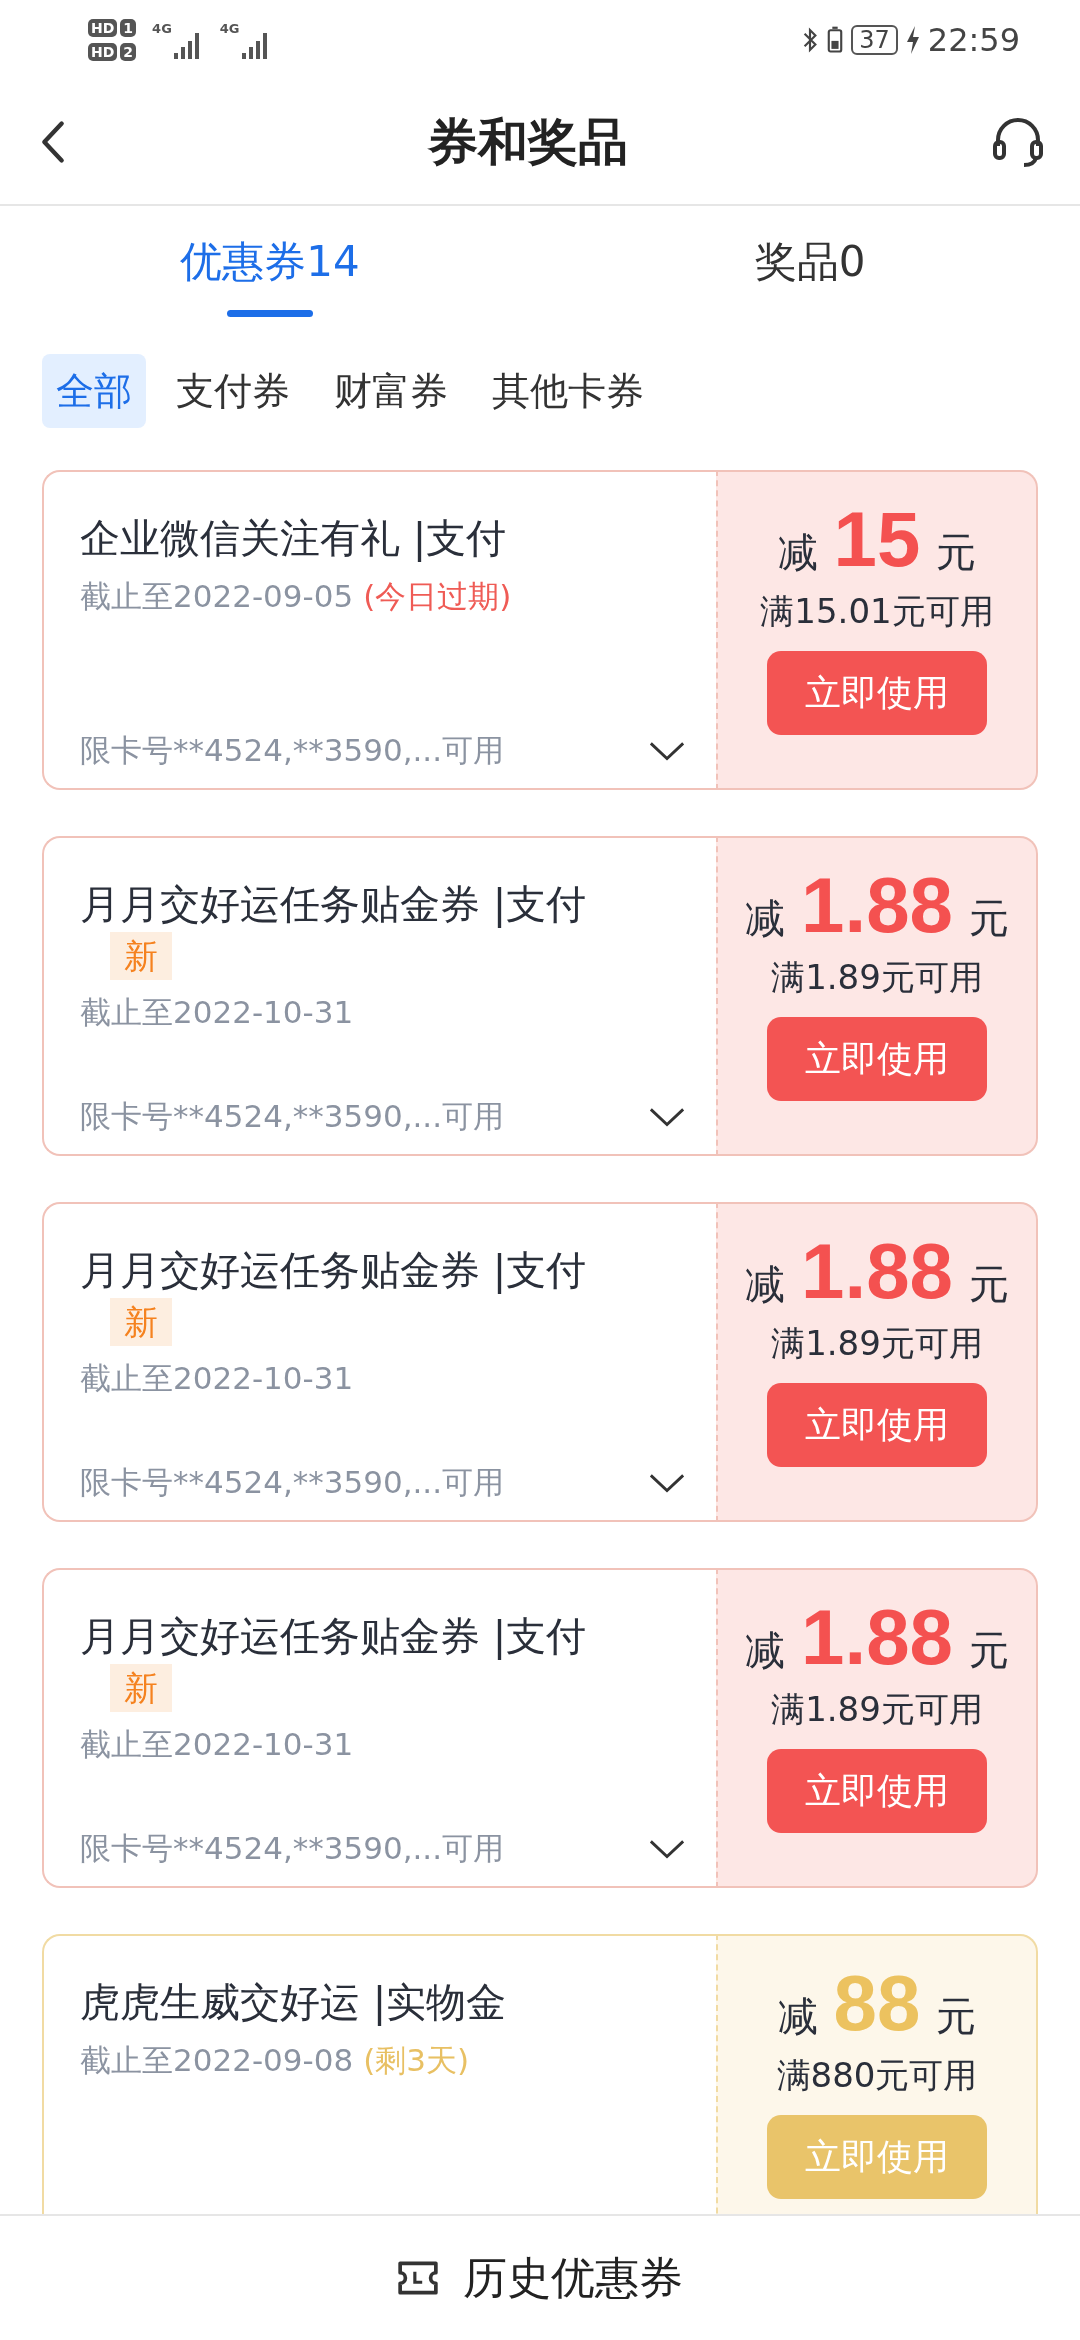 This screenshot has width=1080, height=2340. What do you see at coordinates (270, 266) in the screenshot?
I see `tab: 优惠券14` at bounding box center [270, 266].